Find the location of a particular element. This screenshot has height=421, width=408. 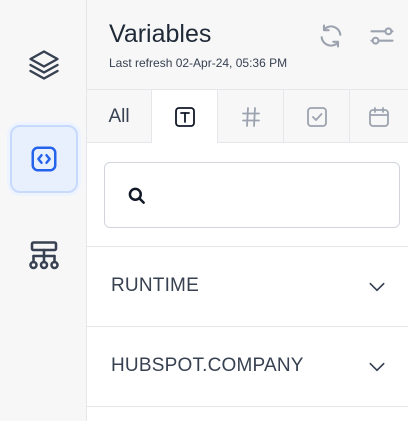

number-hash-icon is located at coordinates (250, 116).